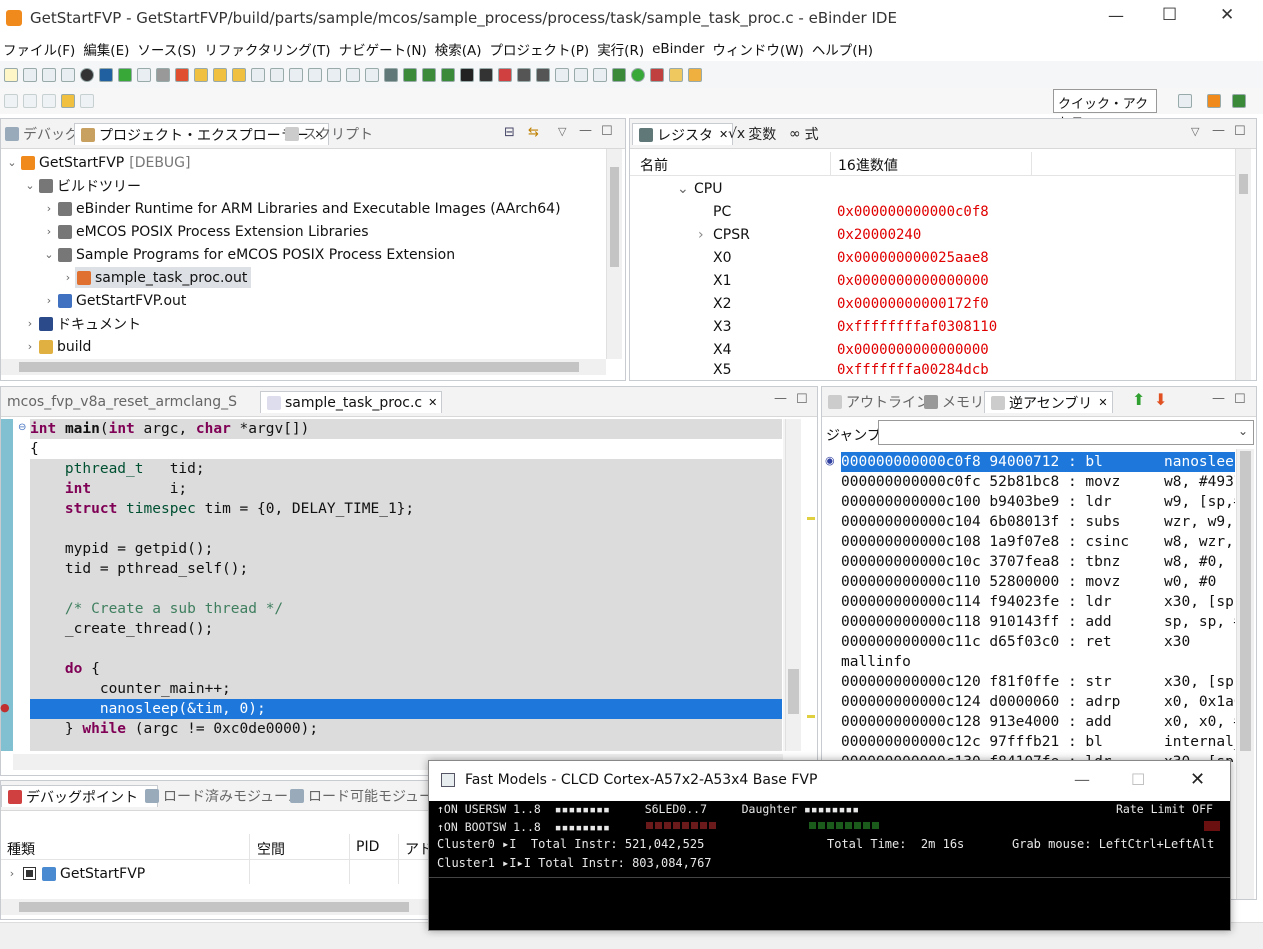 The width and height of the screenshot is (1263, 949). Describe the element at coordinates (367, 796) in the screenshot. I see `tab-loadable-modules: ロード可能モジュール` at that location.